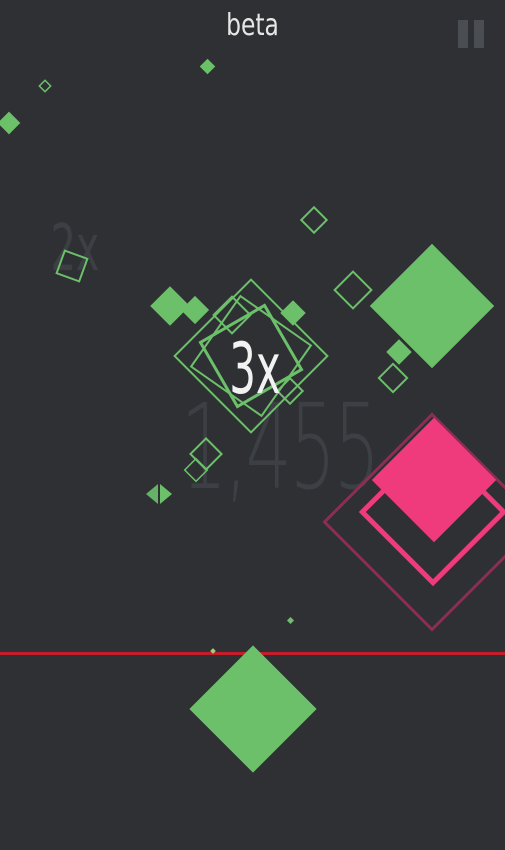  What do you see at coordinates (252, 25) in the screenshot?
I see `game-title: beta` at bounding box center [252, 25].